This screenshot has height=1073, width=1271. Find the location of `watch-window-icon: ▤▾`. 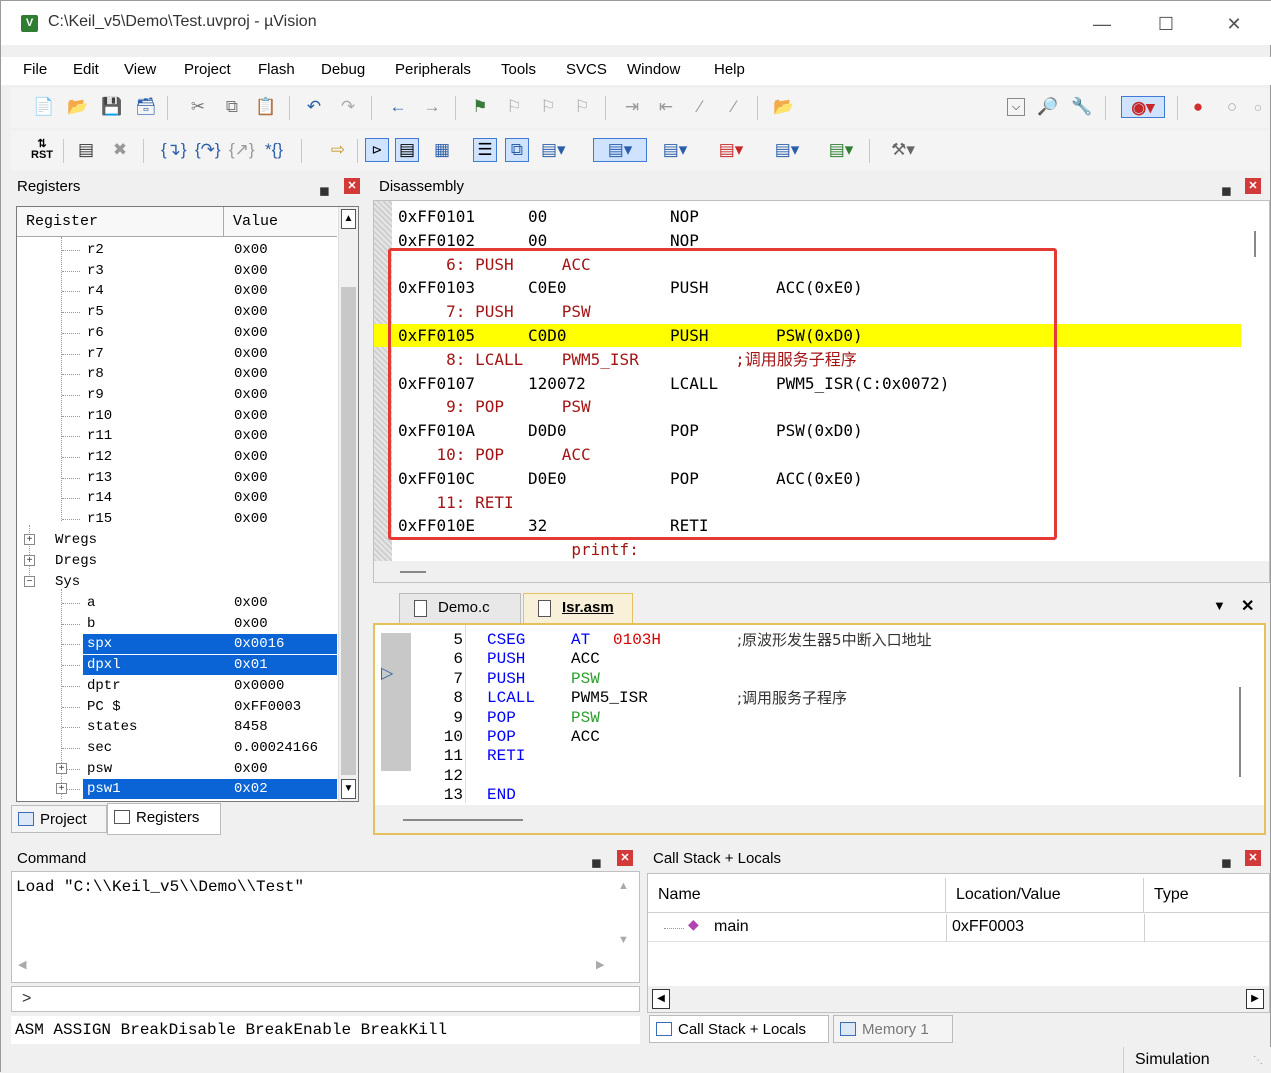

watch-window-icon: ▤▾ is located at coordinates (553, 150).